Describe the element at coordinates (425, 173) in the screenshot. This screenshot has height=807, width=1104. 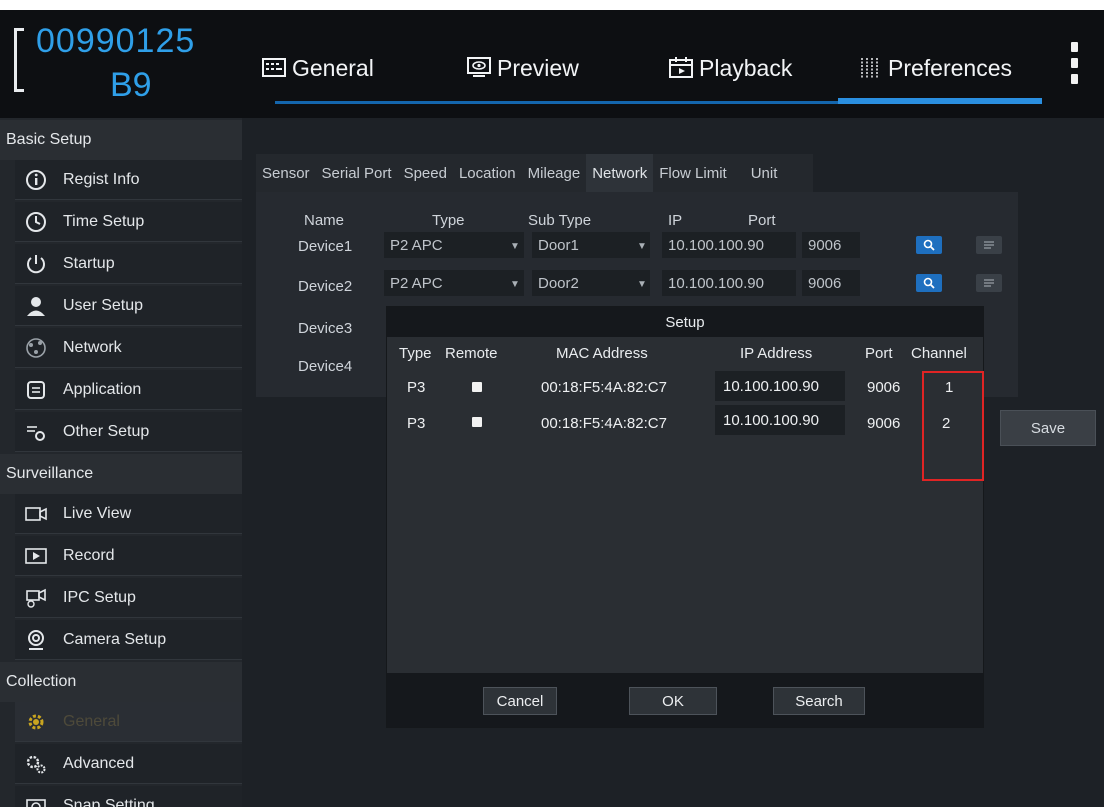
I see `subtab-speed: Speed` at that location.